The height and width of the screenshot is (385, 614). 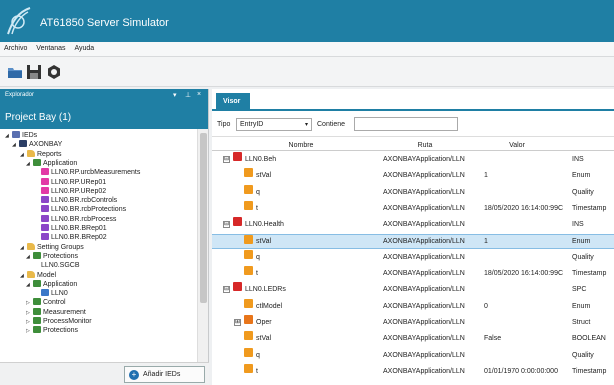 I want to click on tree-item: LLN0.RP.URep01, so click(x=70, y=182).